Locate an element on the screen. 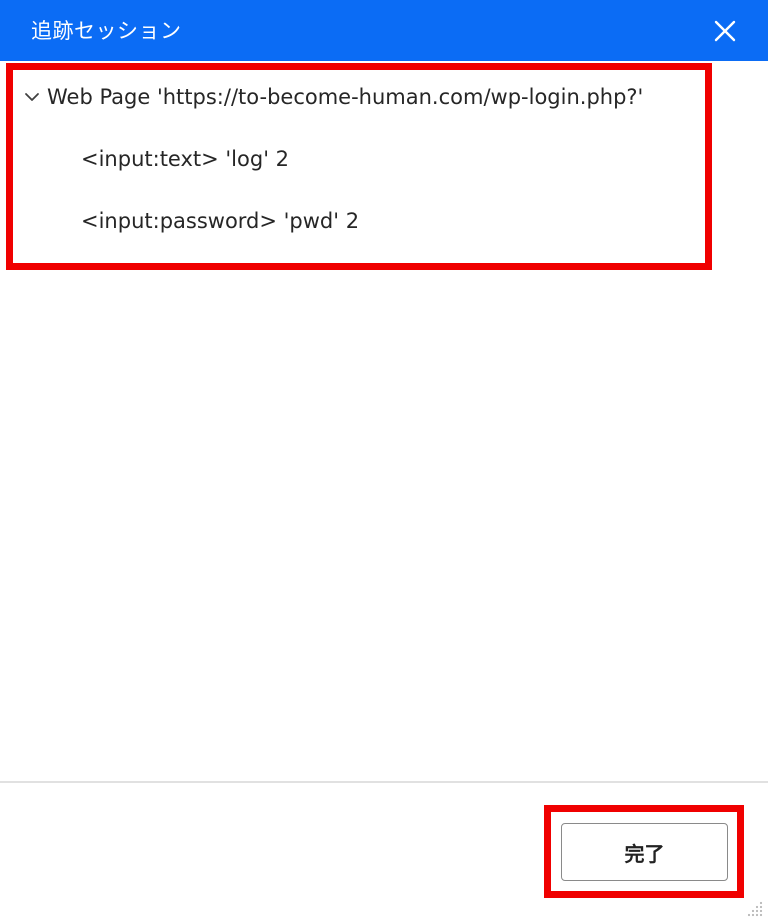  resize-grip-icon is located at coordinates (755, 909).